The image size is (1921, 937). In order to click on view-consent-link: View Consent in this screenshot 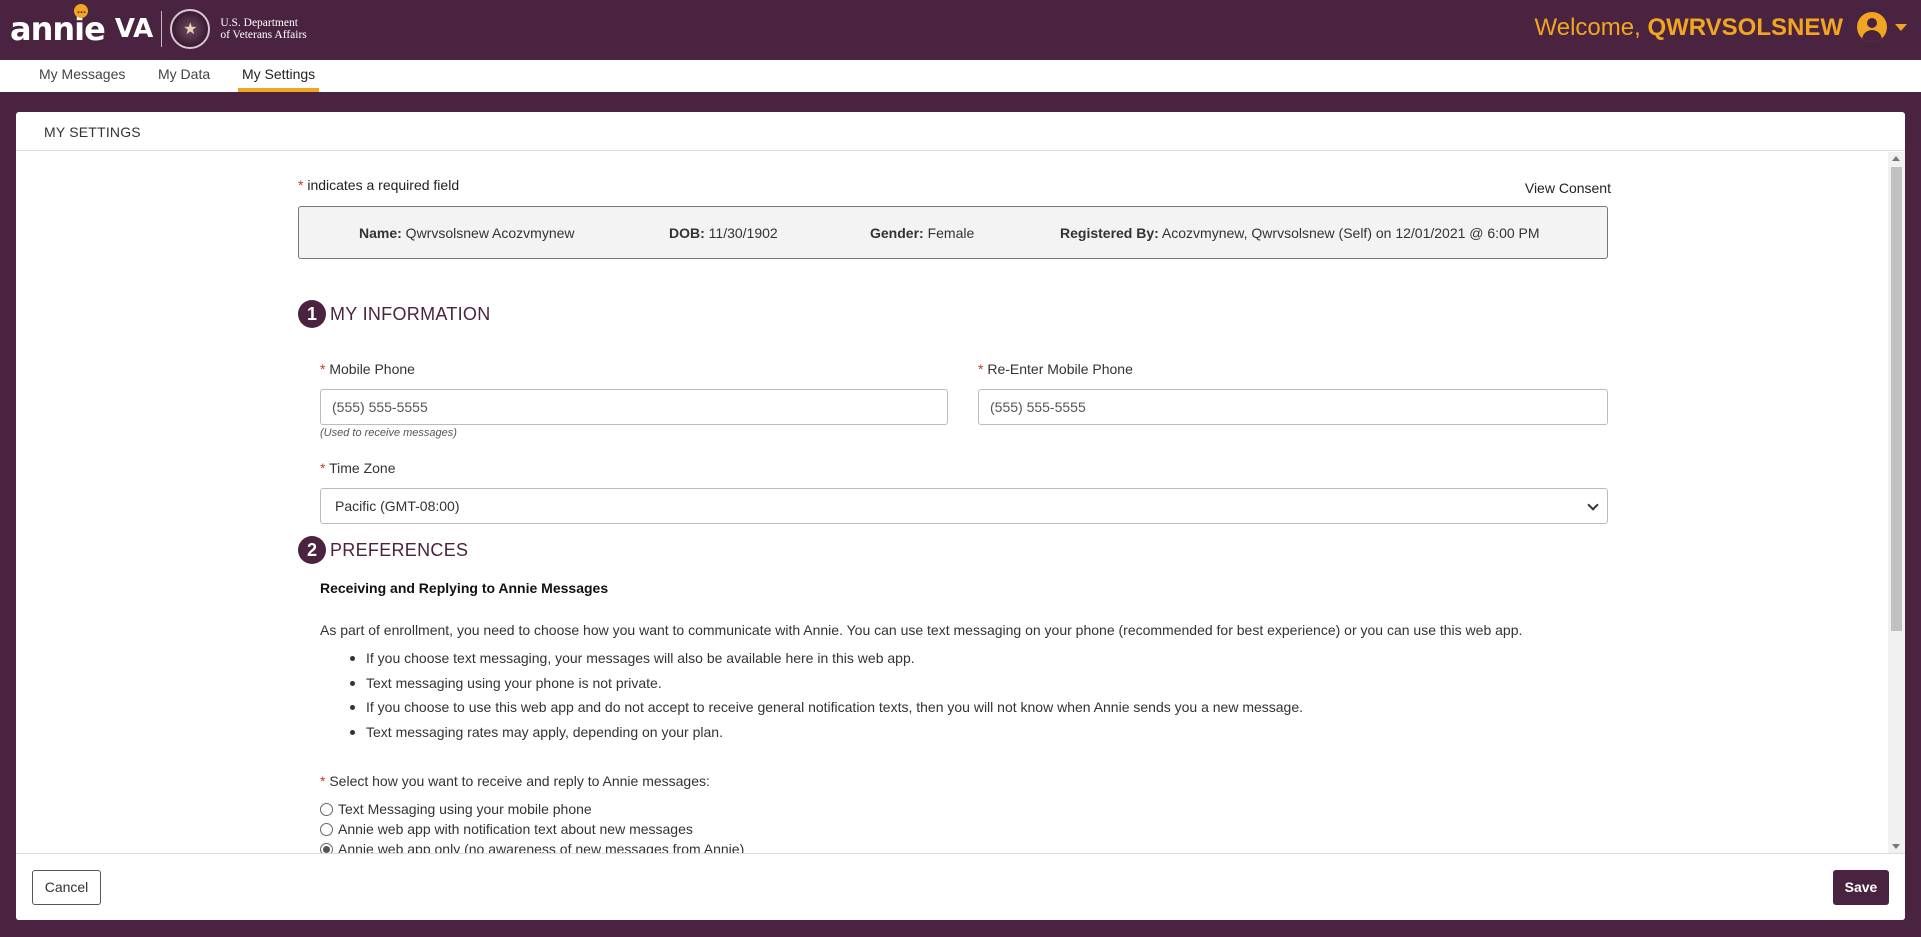, I will do `click(1568, 188)`.